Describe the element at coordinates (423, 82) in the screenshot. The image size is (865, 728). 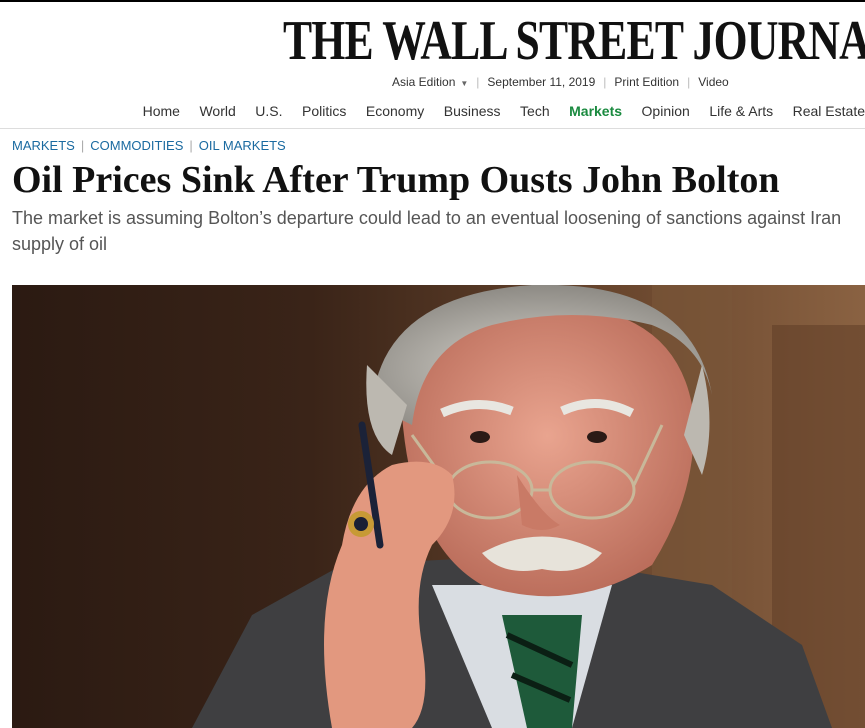
I see `edition-label: Asia Edition` at that location.